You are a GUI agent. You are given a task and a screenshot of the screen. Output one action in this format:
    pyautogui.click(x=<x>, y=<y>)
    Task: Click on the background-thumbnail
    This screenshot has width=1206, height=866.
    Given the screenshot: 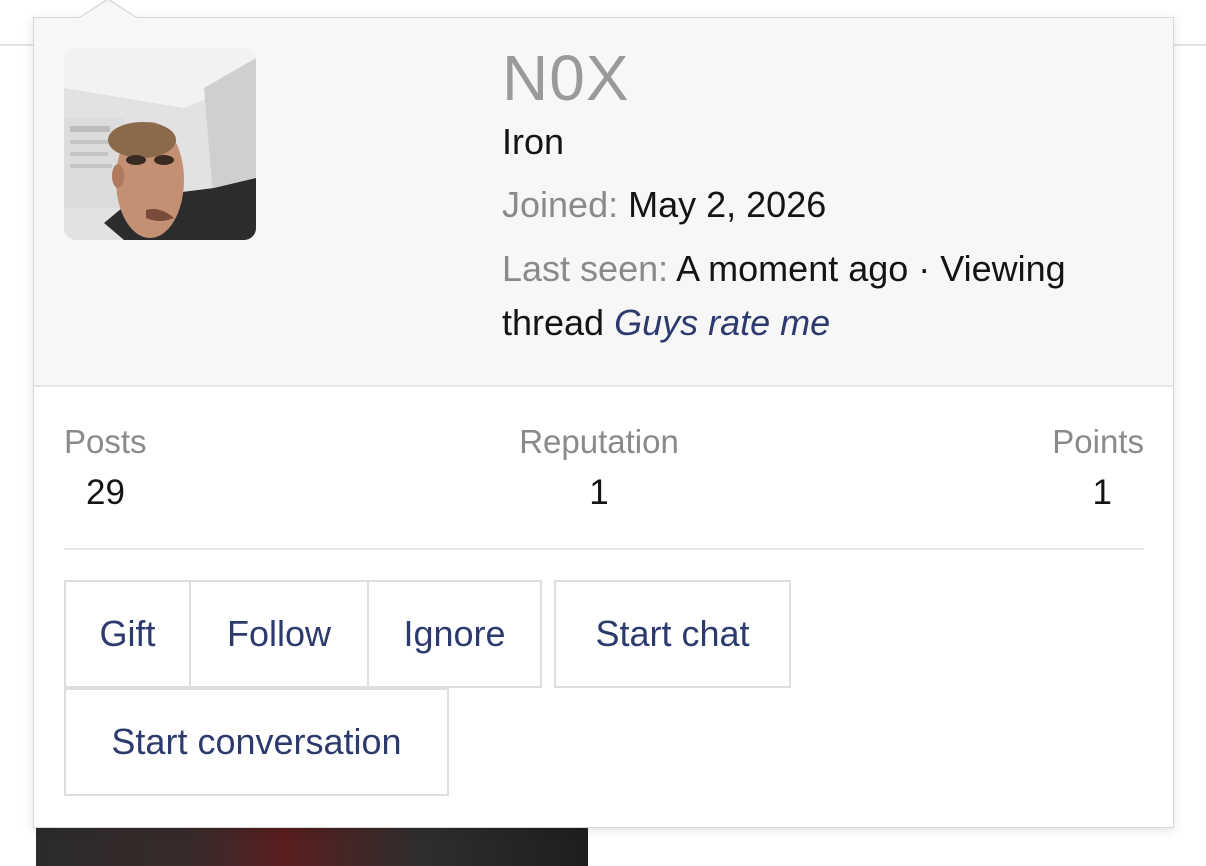 What is the action you would take?
    pyautogui.click(x=312, y=846)
    